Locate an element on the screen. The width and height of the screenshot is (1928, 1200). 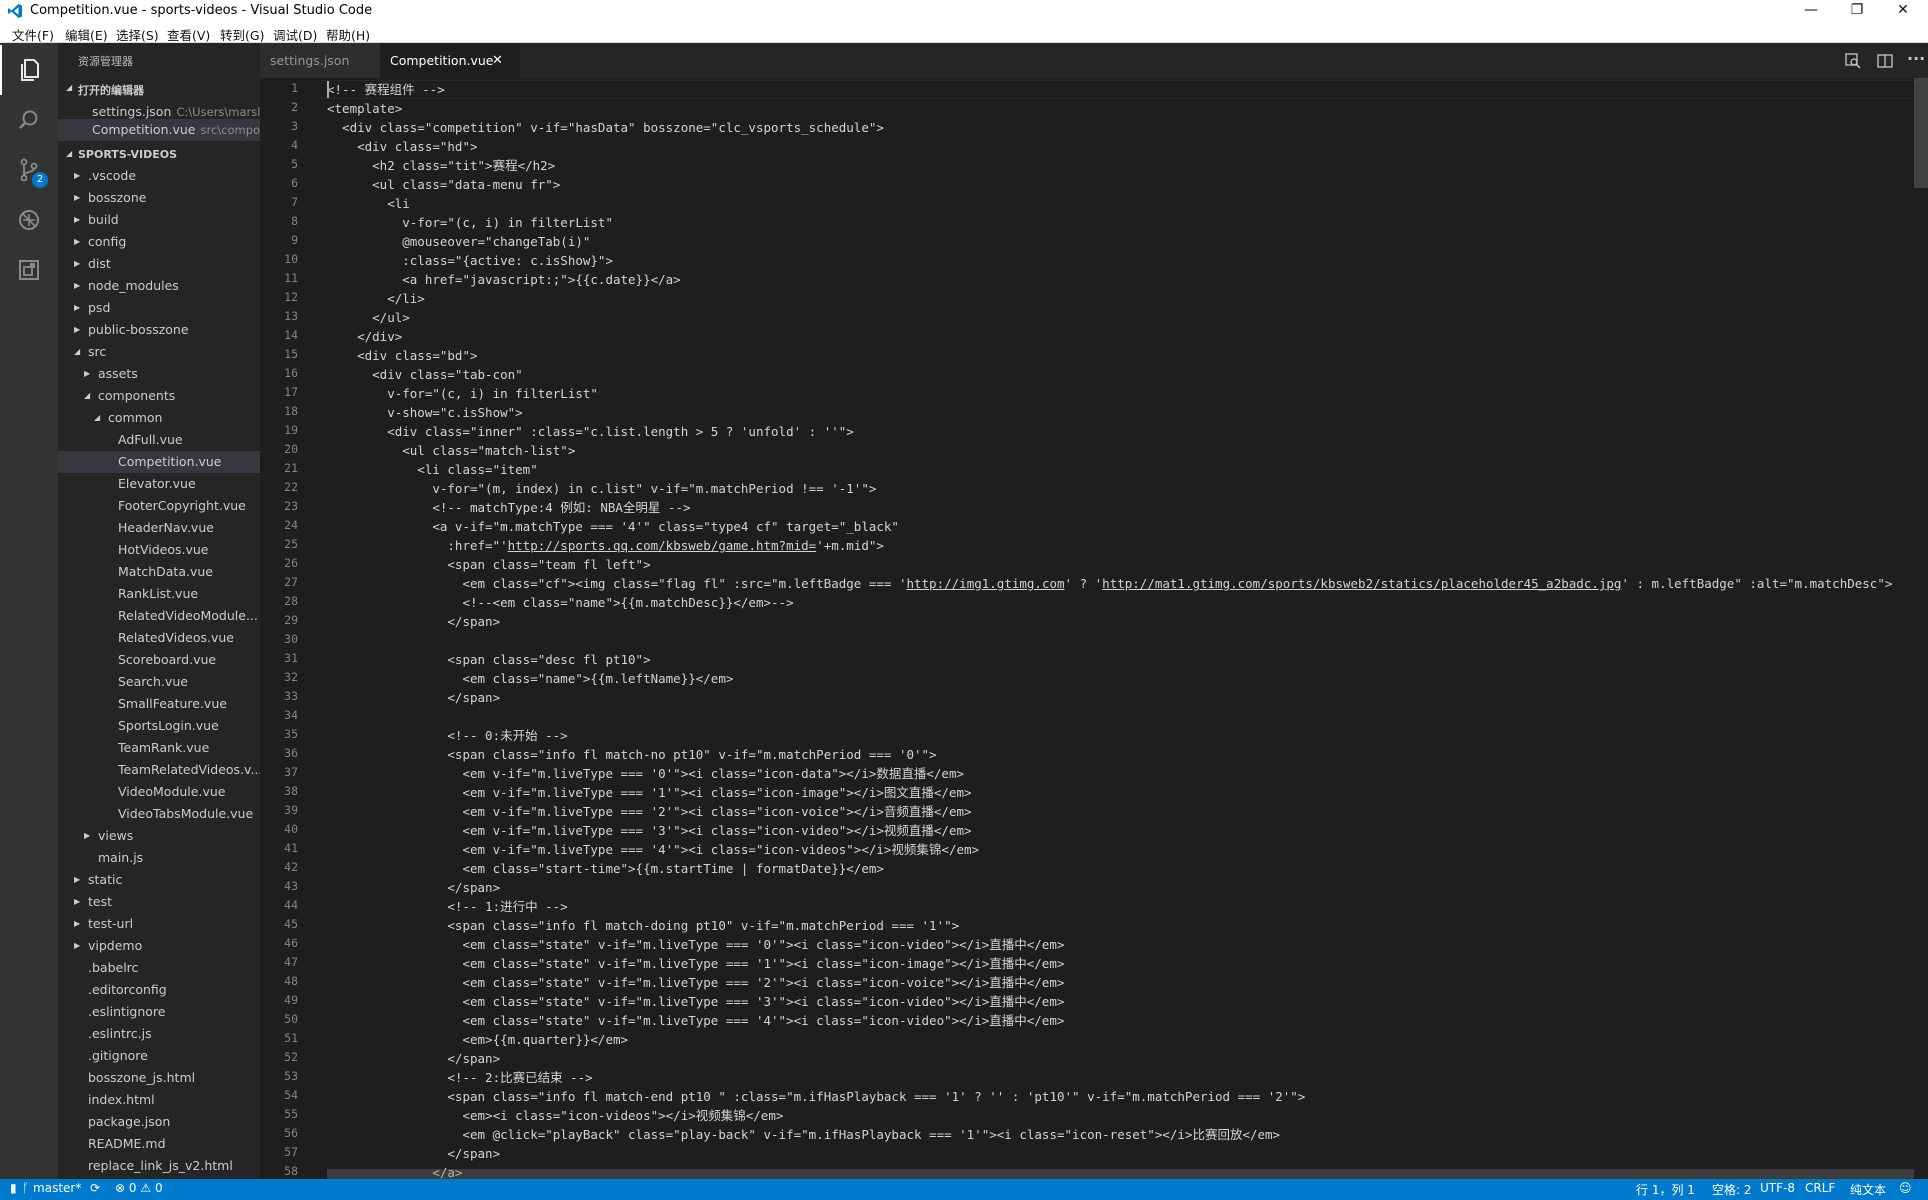
tree-folder: ▶ assets is located at coordinates (159, 374).